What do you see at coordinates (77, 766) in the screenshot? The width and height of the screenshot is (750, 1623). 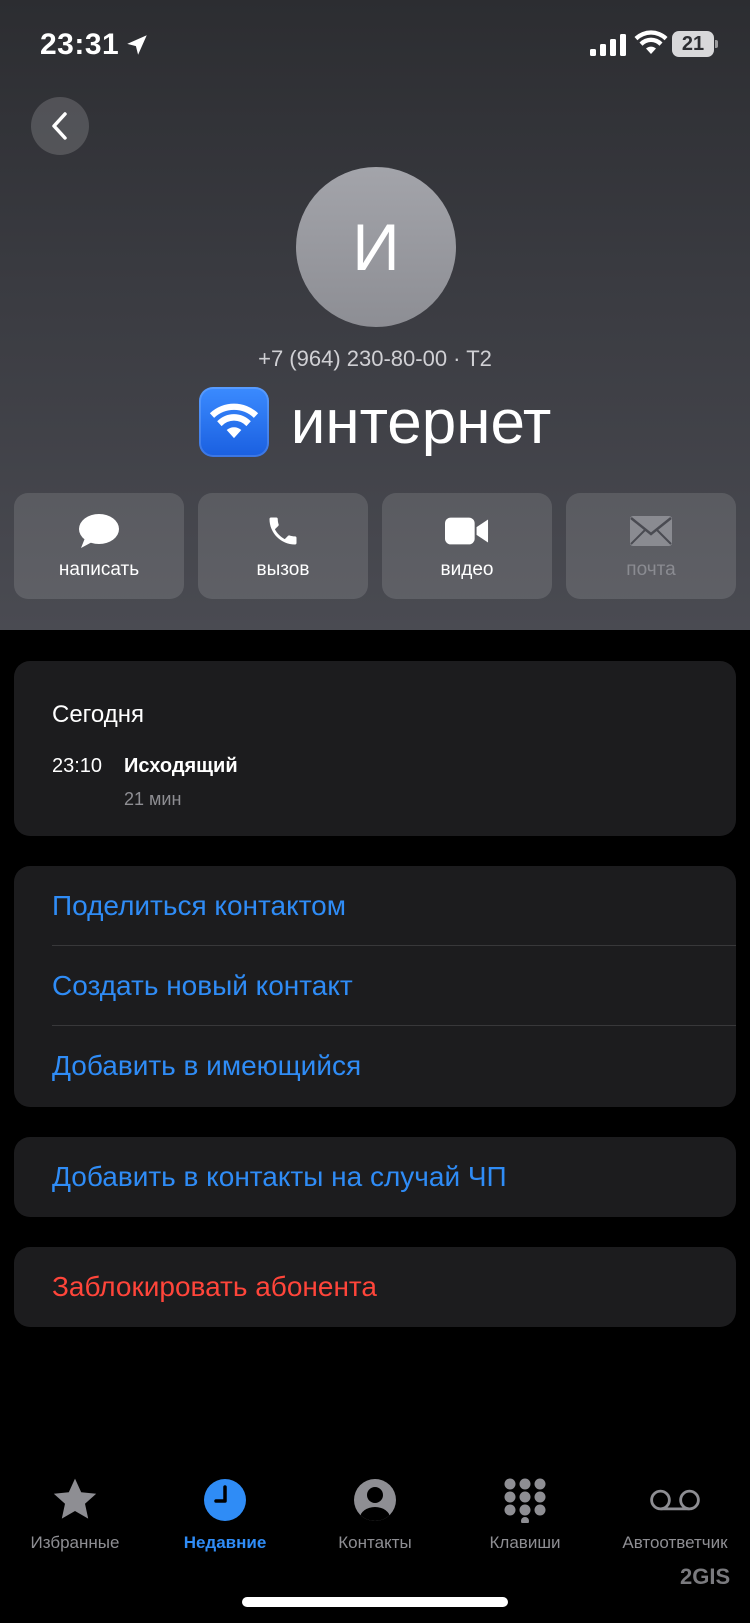 I see `recent-call-time: 23:10` at bounding box center [77, 766].